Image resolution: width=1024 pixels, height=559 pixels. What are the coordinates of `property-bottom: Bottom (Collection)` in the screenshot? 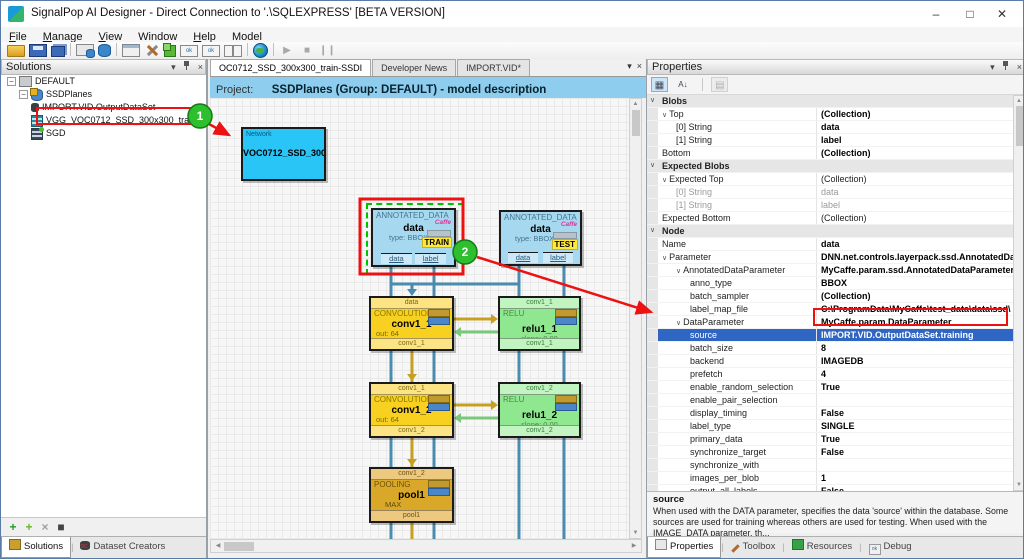 It's located at (830, 153).